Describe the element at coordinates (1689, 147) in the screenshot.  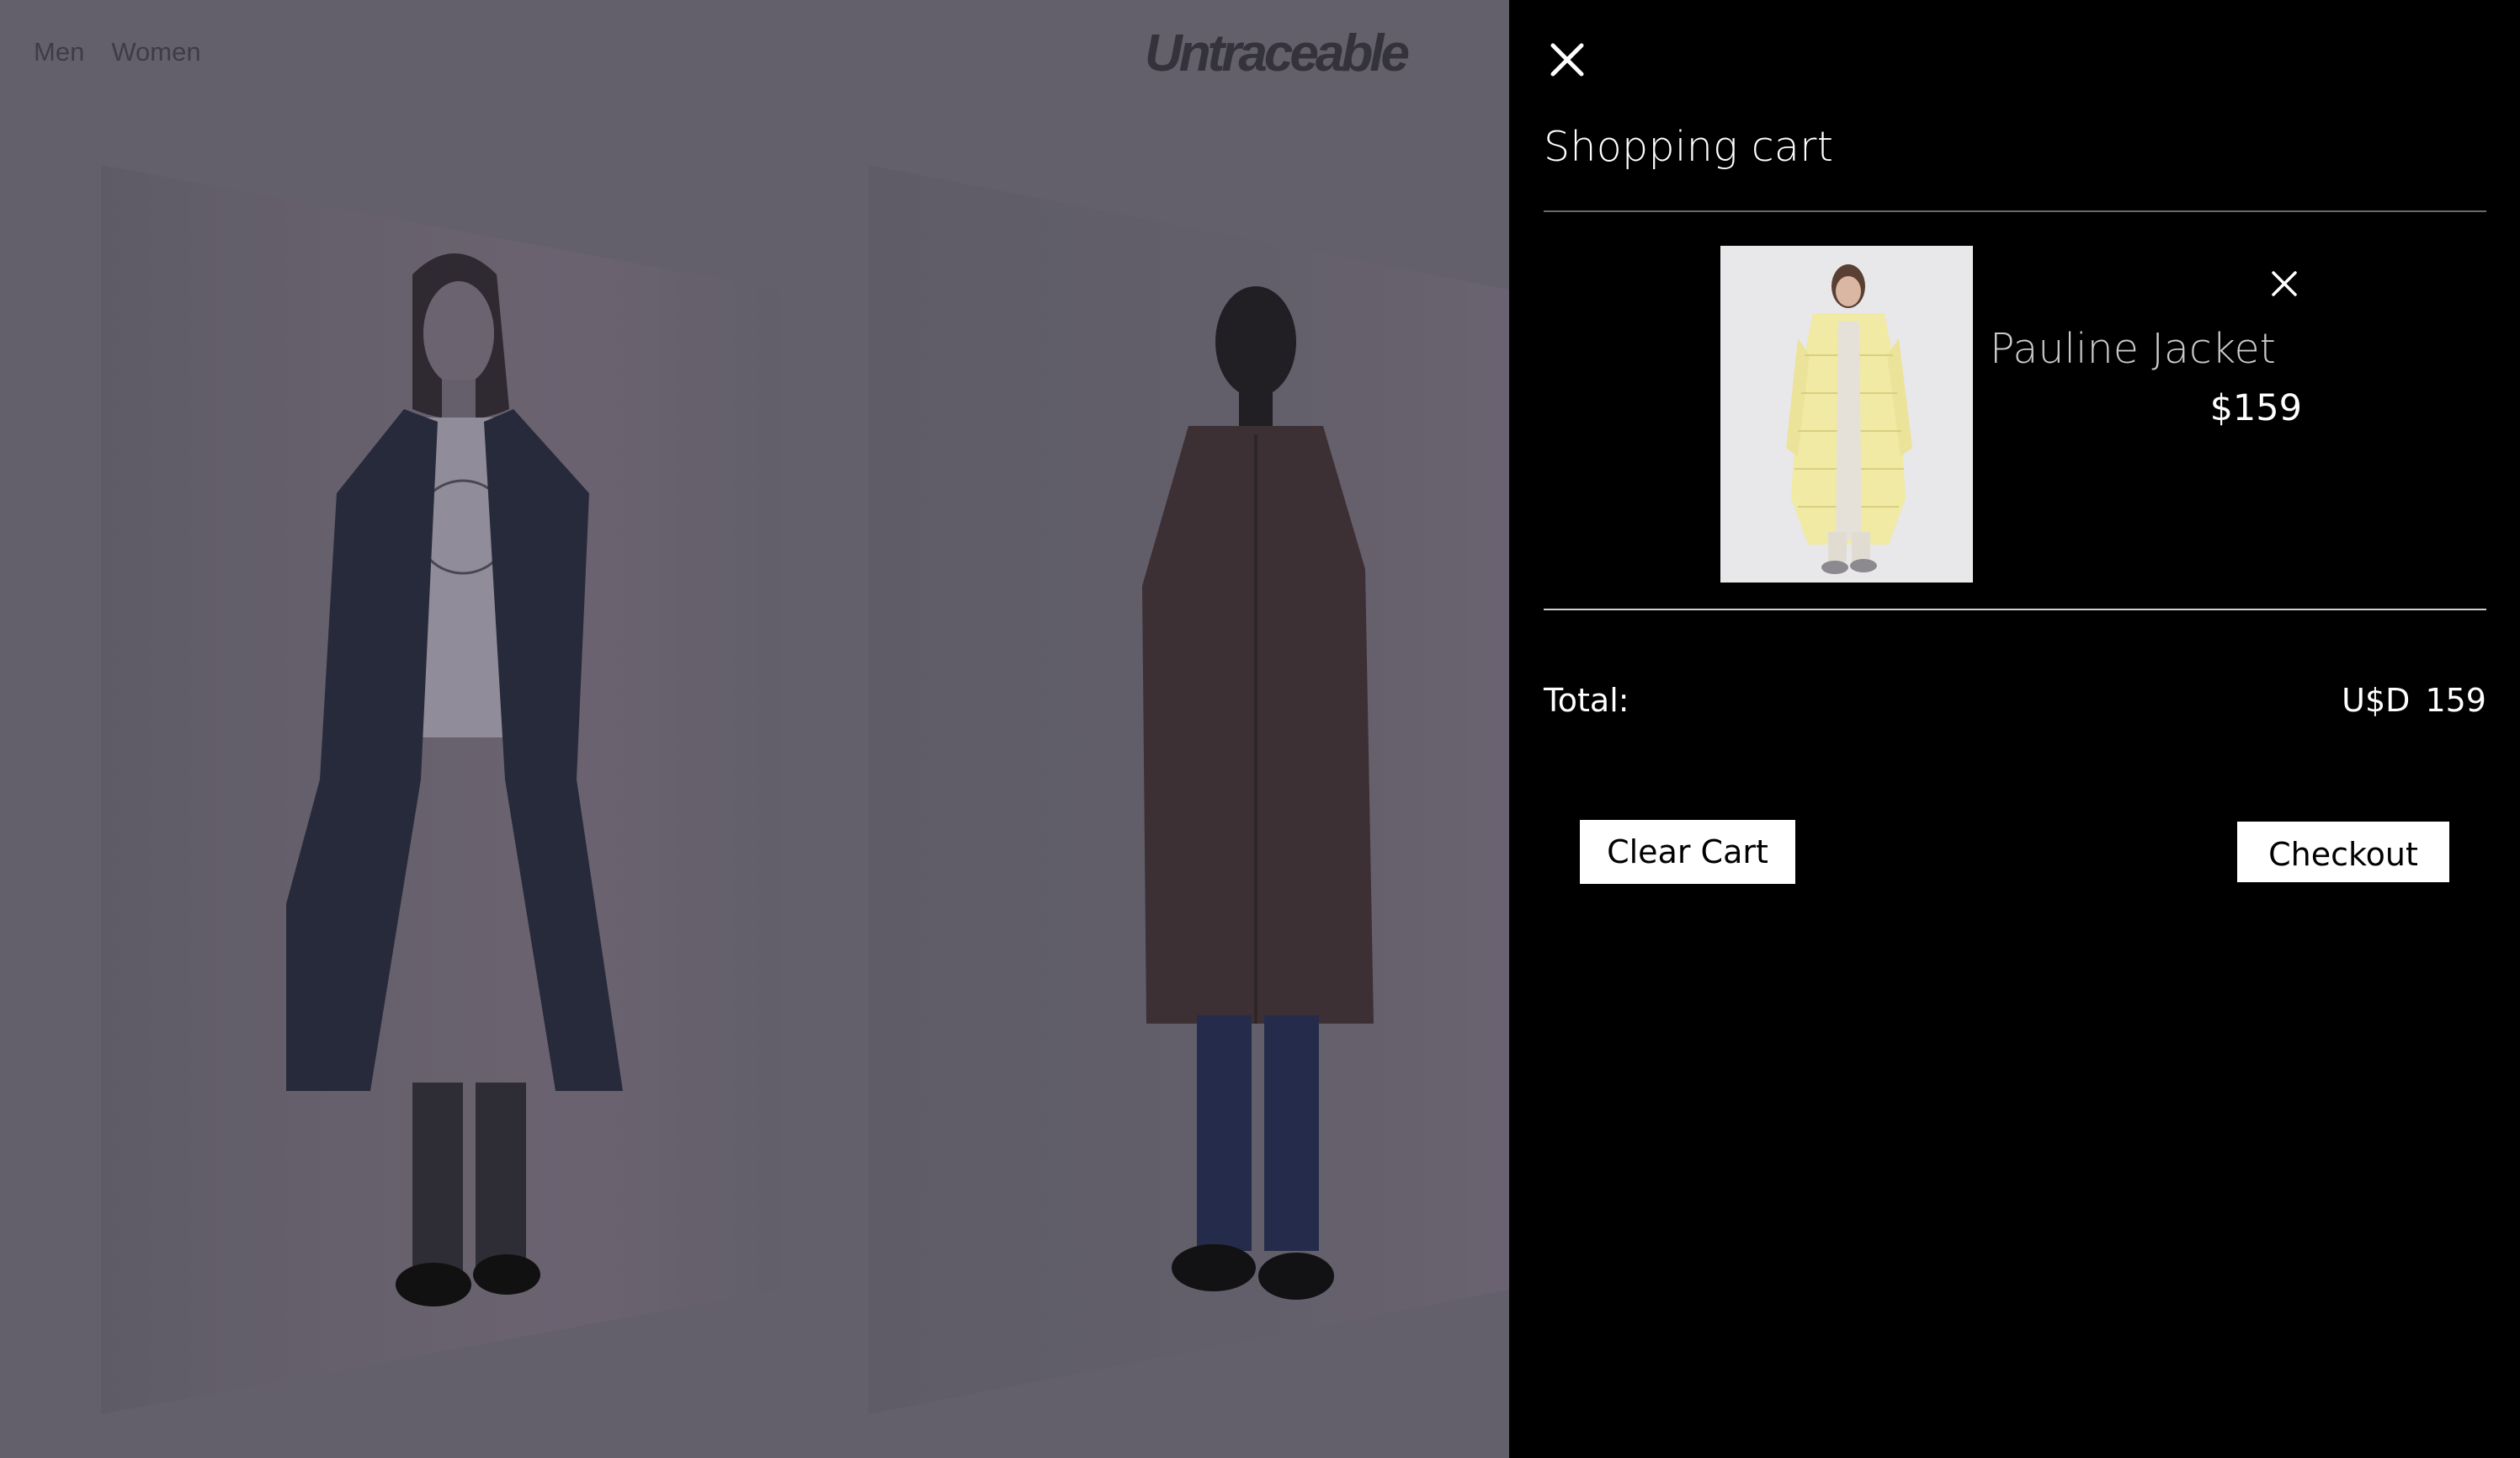
I see `cart-title: Shopping cart` at that location.